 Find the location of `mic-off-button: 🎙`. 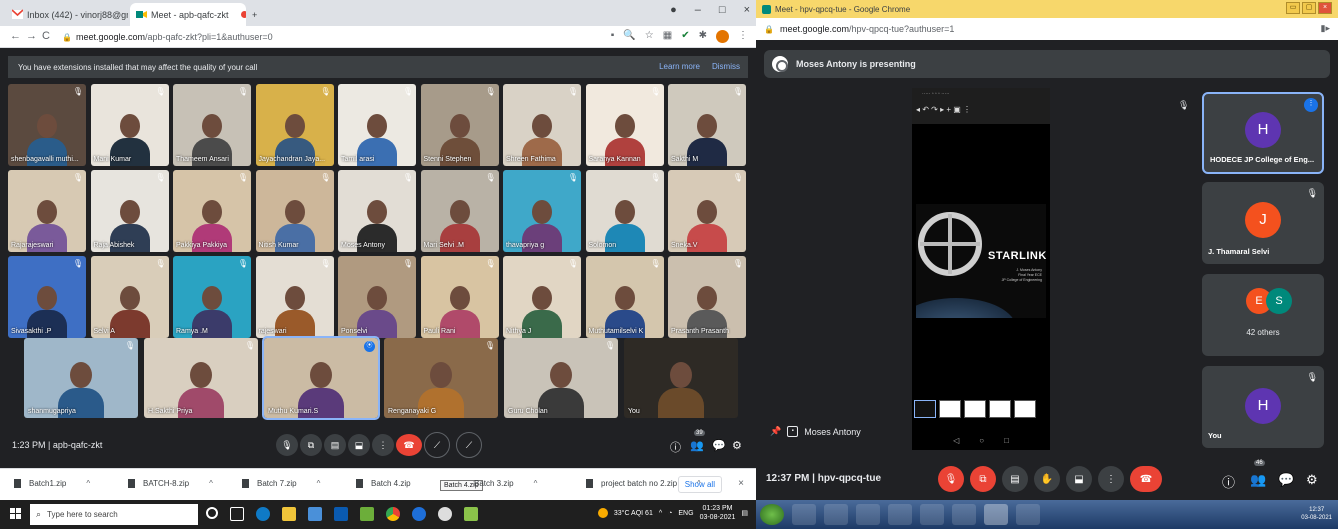

mic-off-button: 🎙 is located at coordinates (951, 479).